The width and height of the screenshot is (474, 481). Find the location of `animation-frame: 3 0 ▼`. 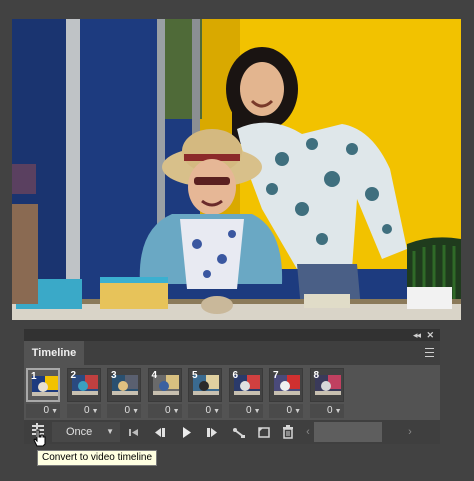

animation-frame: 3 0 ▼ is located at coordinates (124, 393).